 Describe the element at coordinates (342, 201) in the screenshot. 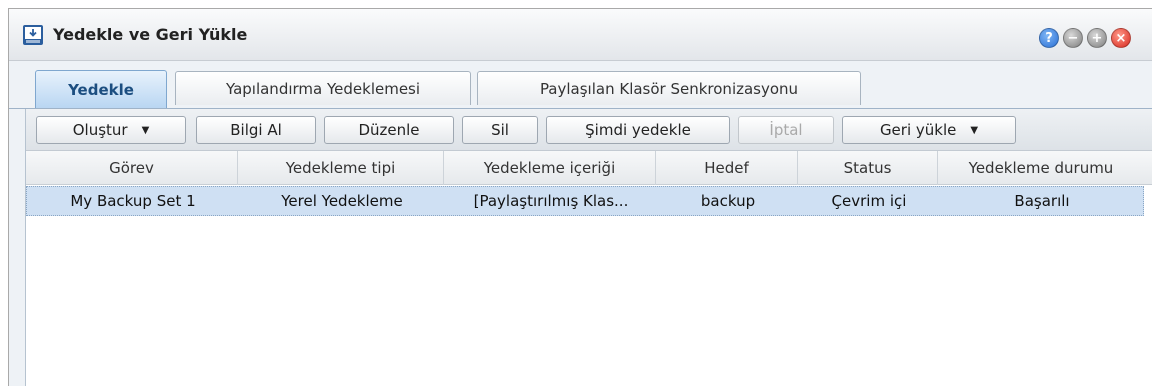

I see `cell-backup-type: Yerel Yedekleme` at that location.